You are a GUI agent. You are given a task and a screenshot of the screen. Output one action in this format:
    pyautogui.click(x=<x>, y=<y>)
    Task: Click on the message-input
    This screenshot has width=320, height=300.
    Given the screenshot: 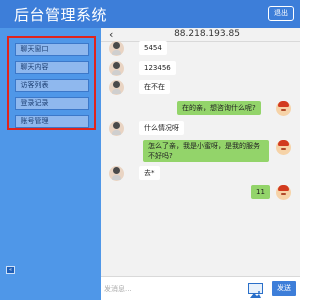 What is the action you would take?
    pyautogui.click(x=174, y=289)
    